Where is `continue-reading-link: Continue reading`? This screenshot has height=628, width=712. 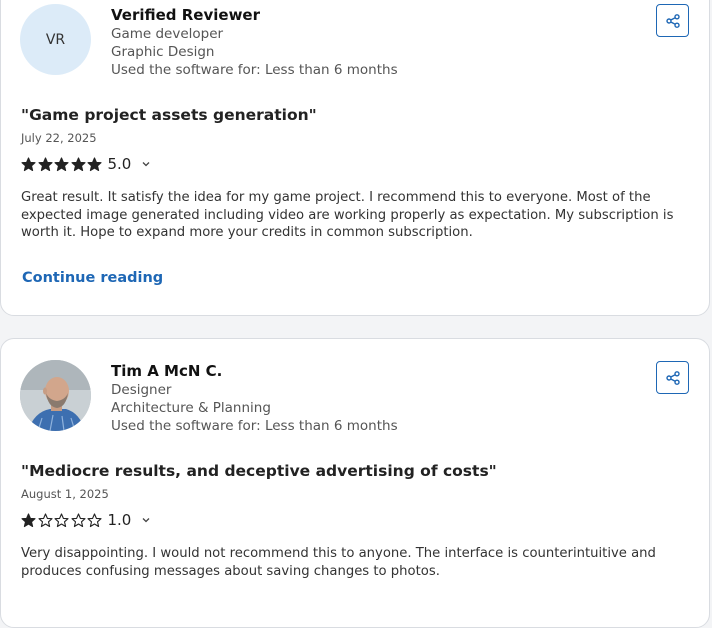
continue-reading-link: Continue reading is located at coordinates (92, 278).